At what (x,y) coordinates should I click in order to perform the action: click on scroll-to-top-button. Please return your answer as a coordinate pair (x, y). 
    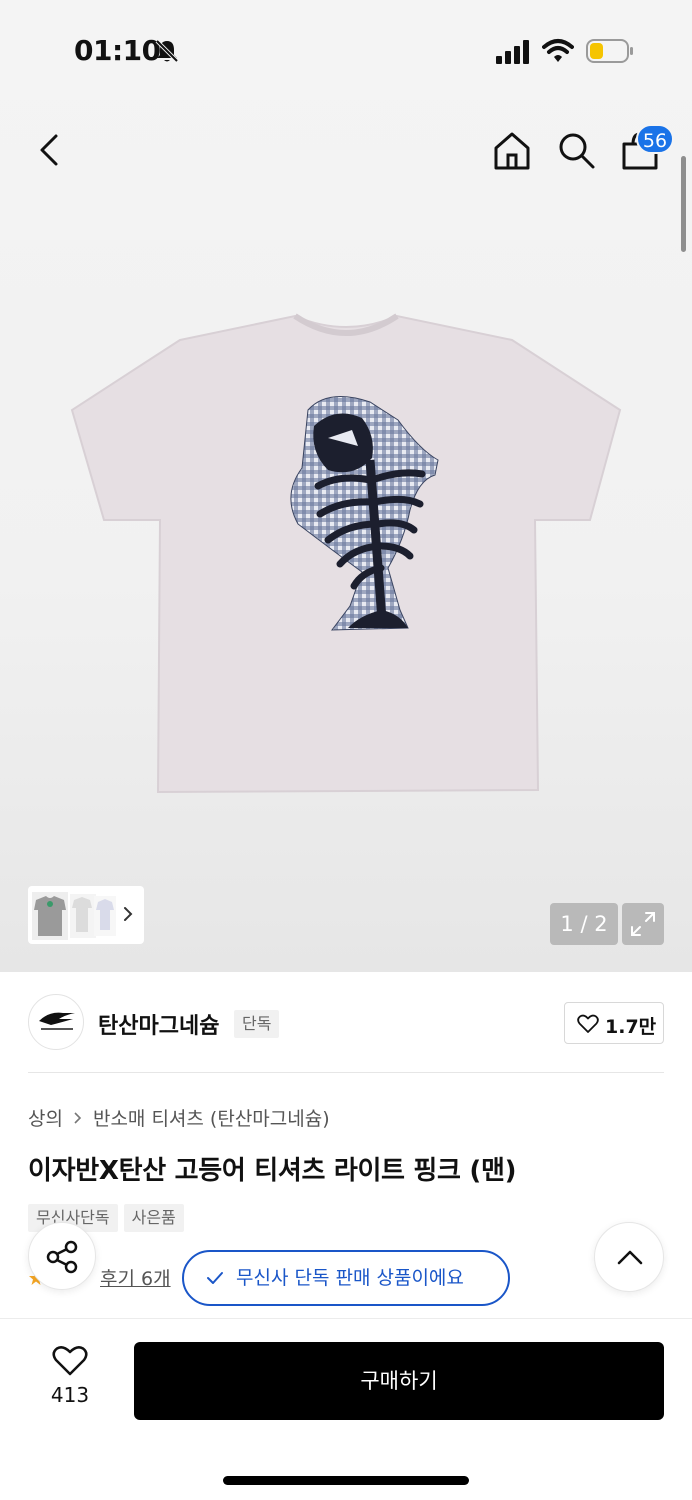
    Looking at the image, I should click on (629, 1257).